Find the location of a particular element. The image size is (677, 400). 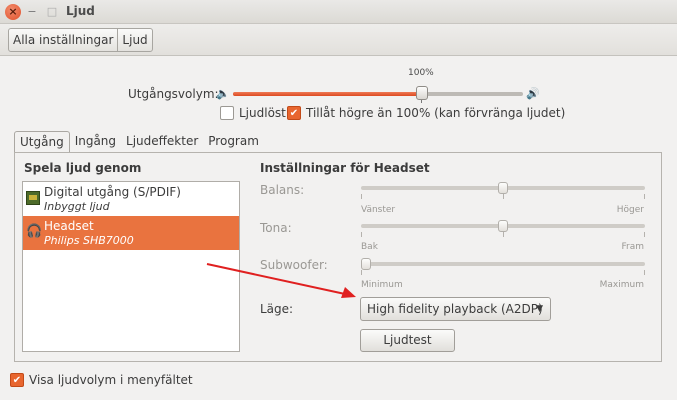

annotation-arrow-head is located at coordinates (348, 292).